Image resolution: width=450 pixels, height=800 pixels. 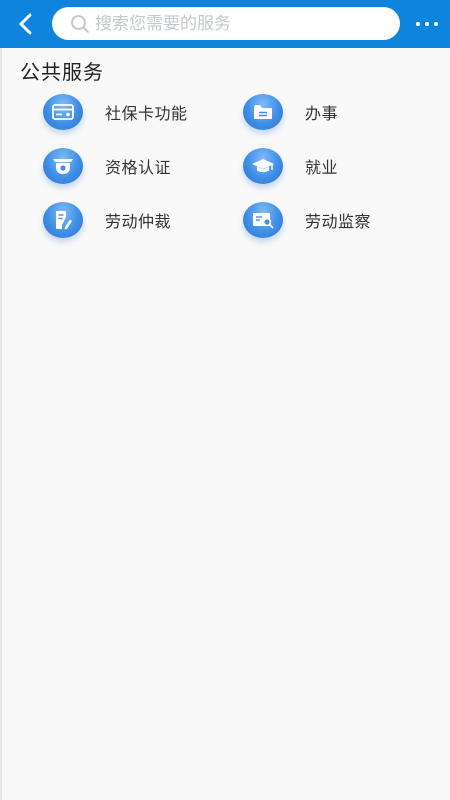 I want to click on section-title: 公共服务, so click(x=62, y=72).